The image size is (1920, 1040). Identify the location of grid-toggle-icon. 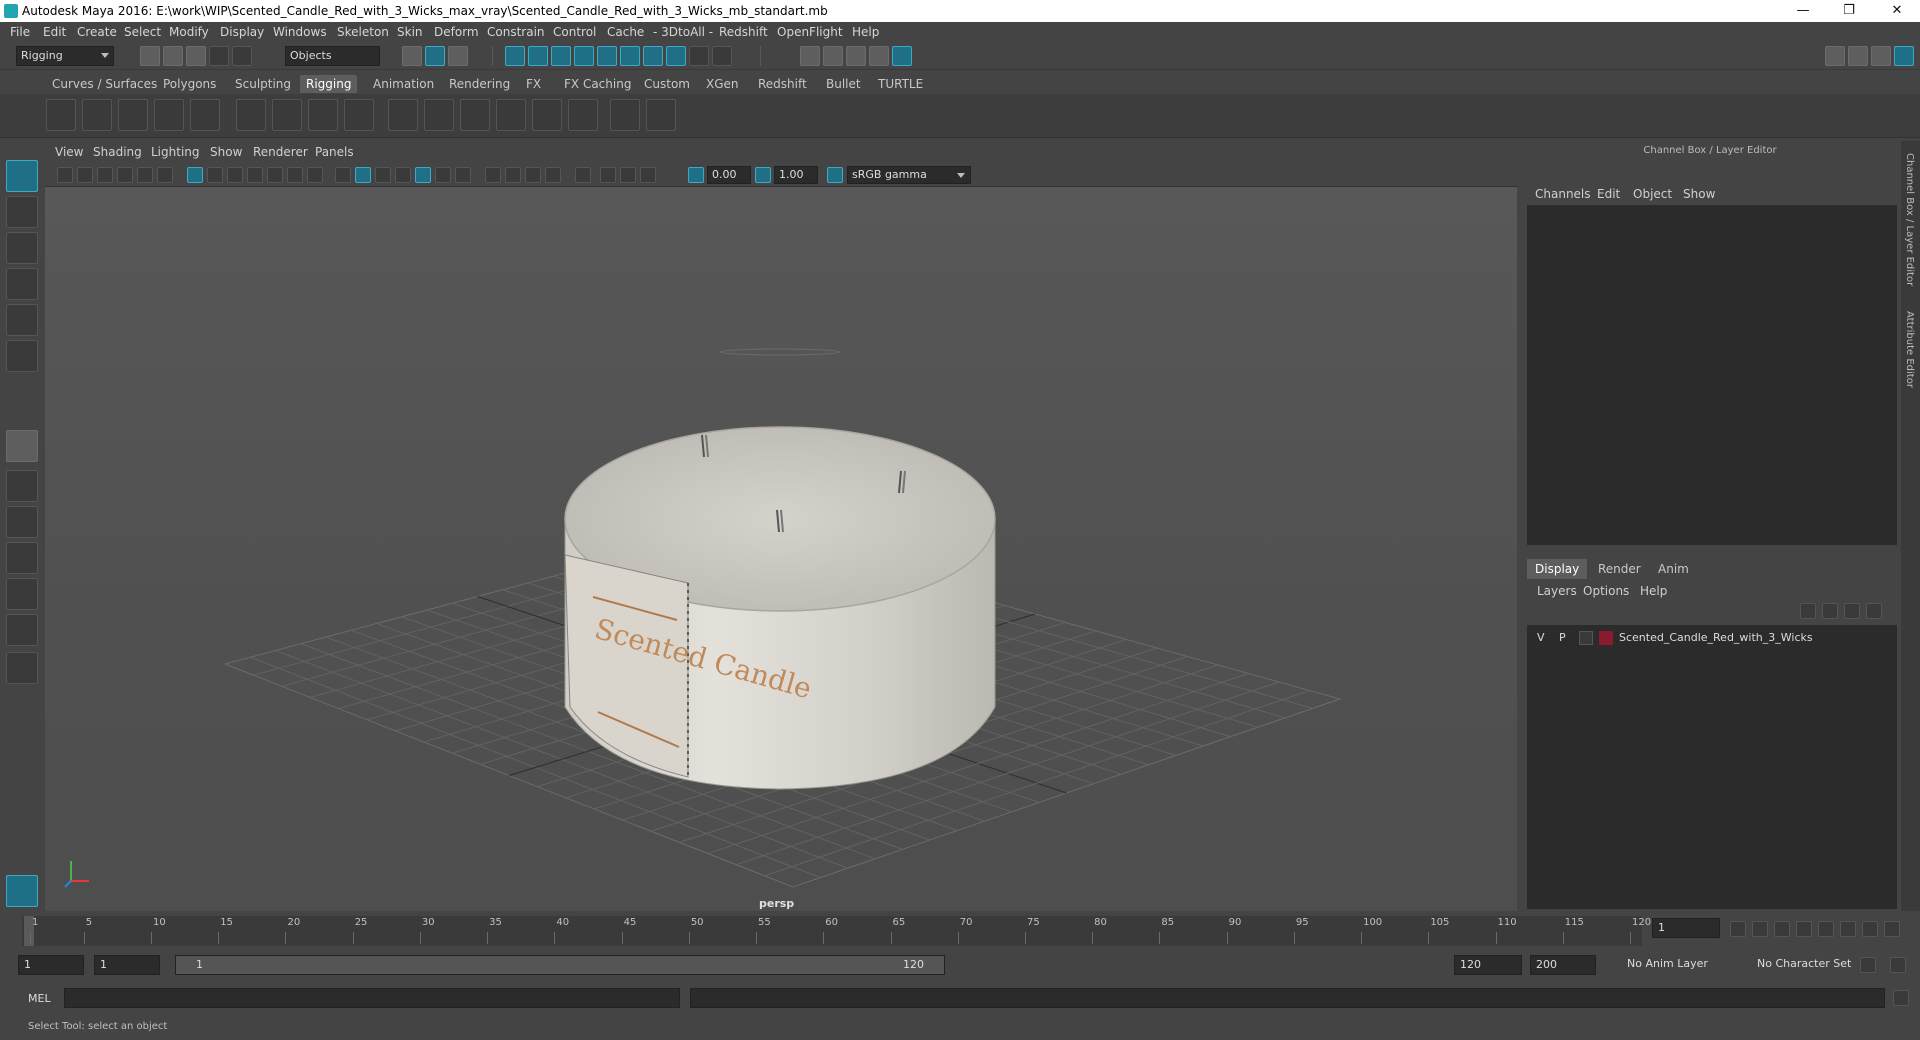
(195, 175).